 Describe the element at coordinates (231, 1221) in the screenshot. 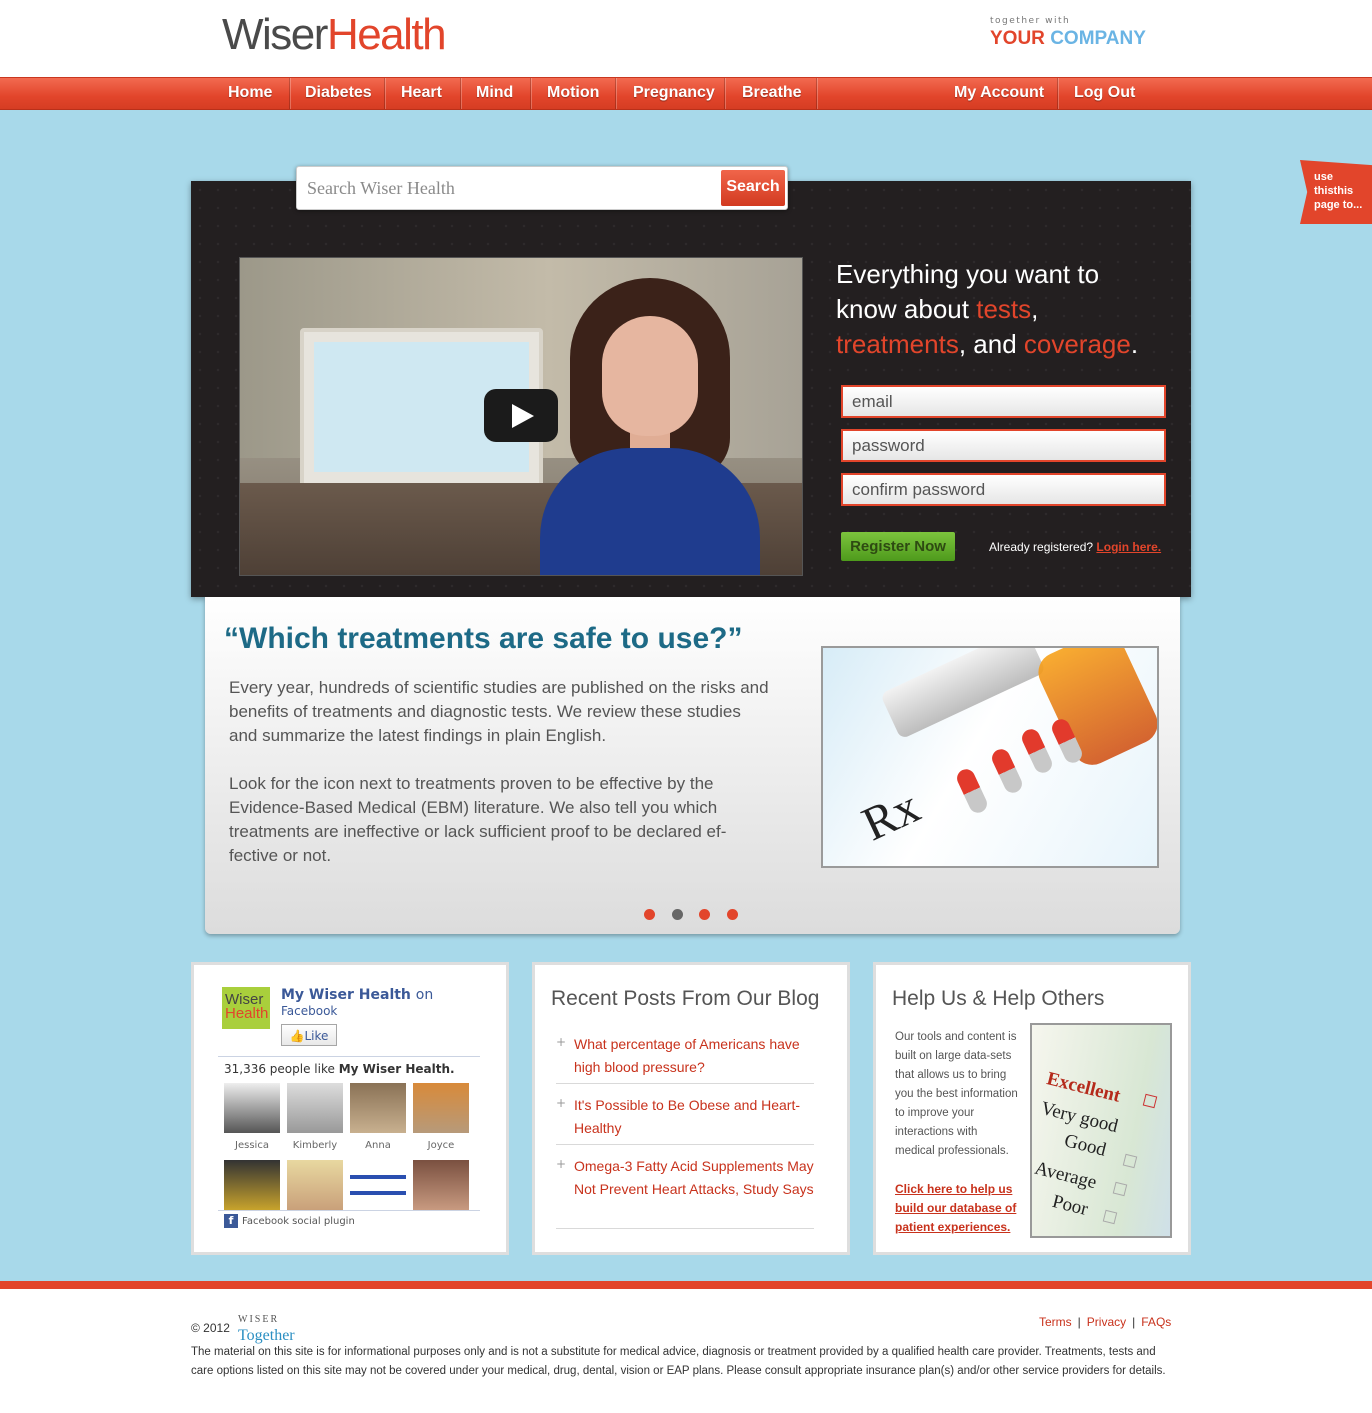

I see `facebook-icon: f` at that location.